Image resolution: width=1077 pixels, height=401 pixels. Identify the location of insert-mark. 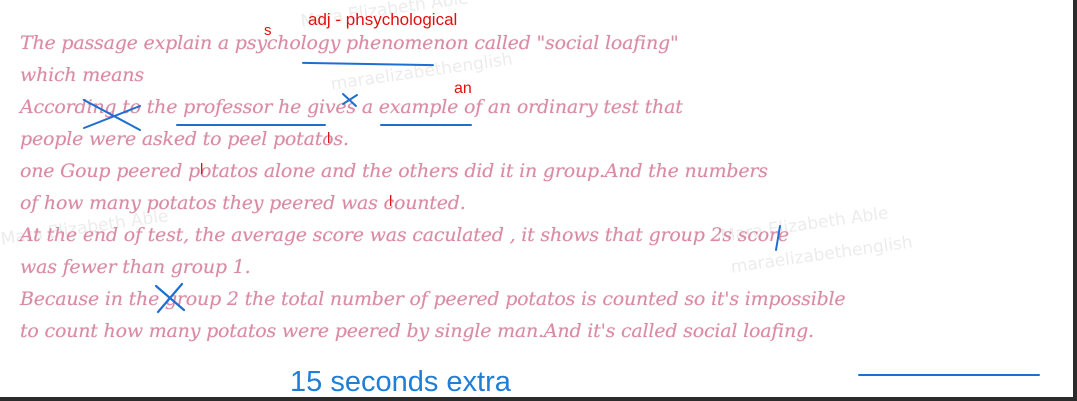
(778, 238).